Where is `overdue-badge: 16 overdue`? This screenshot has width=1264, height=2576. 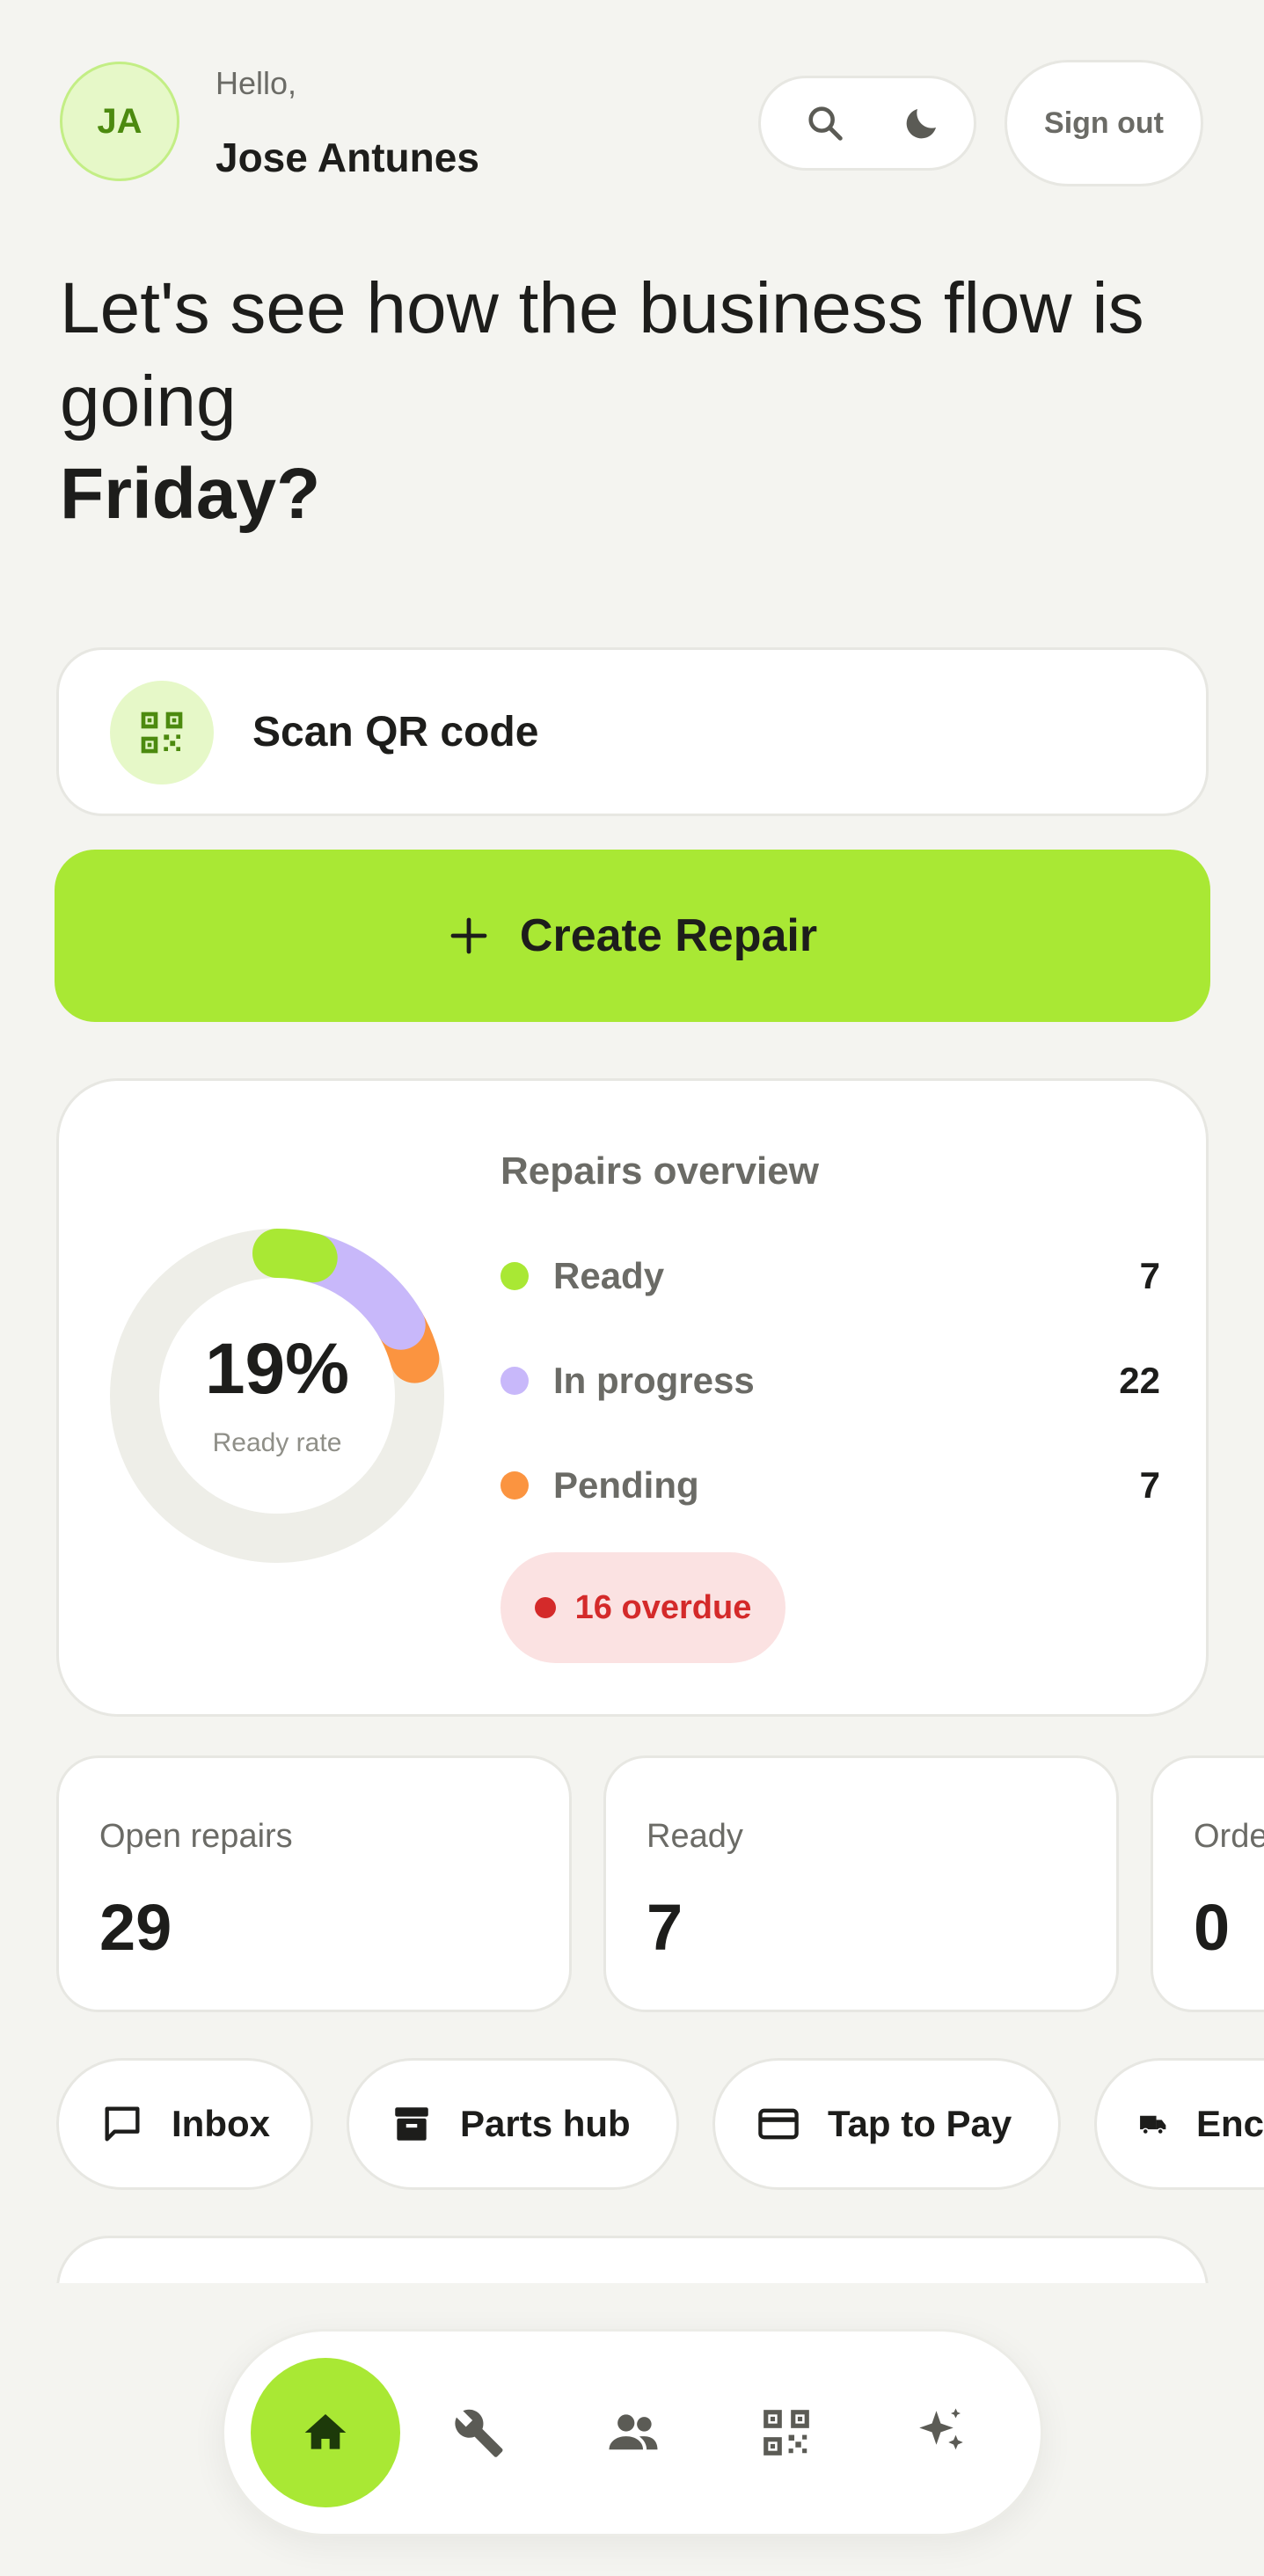 overdue-badge: 16 overdue is located at coordinates (642, 1607).